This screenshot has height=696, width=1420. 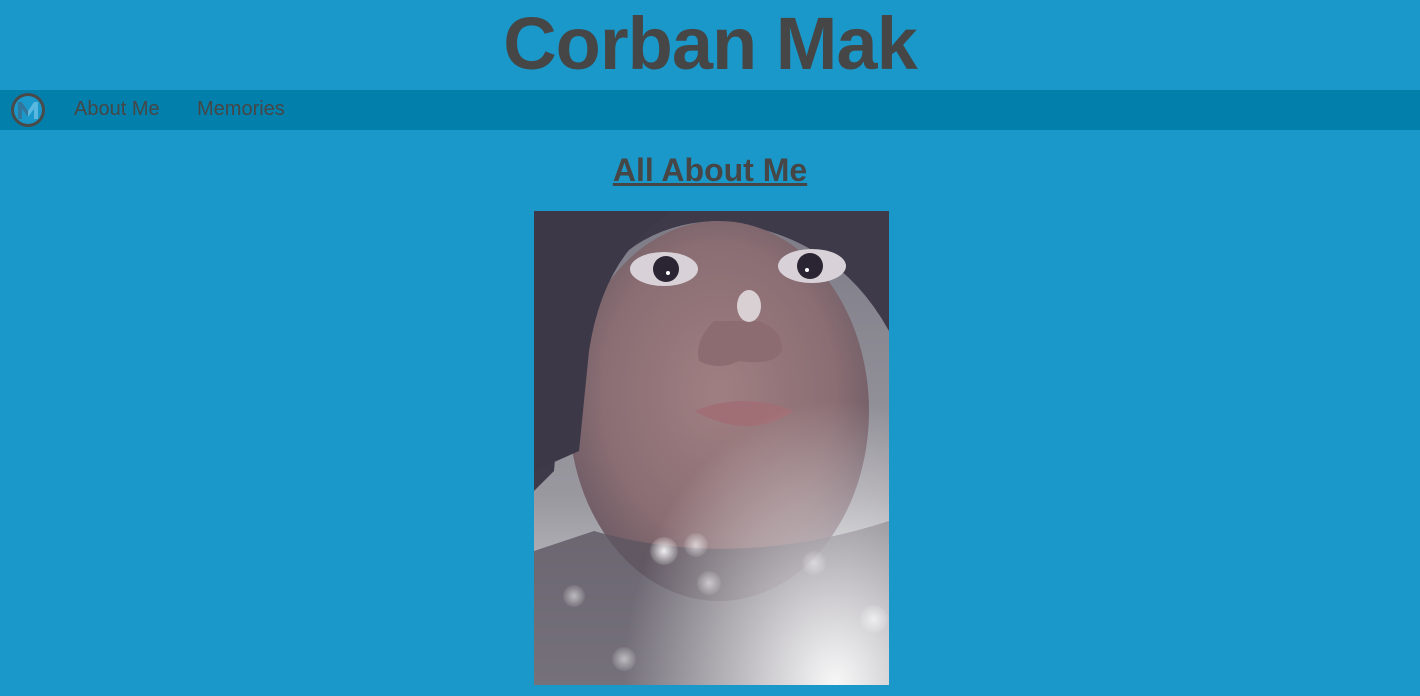 I want to click on site-header: Corban Mak, so click(x=710, y=45).